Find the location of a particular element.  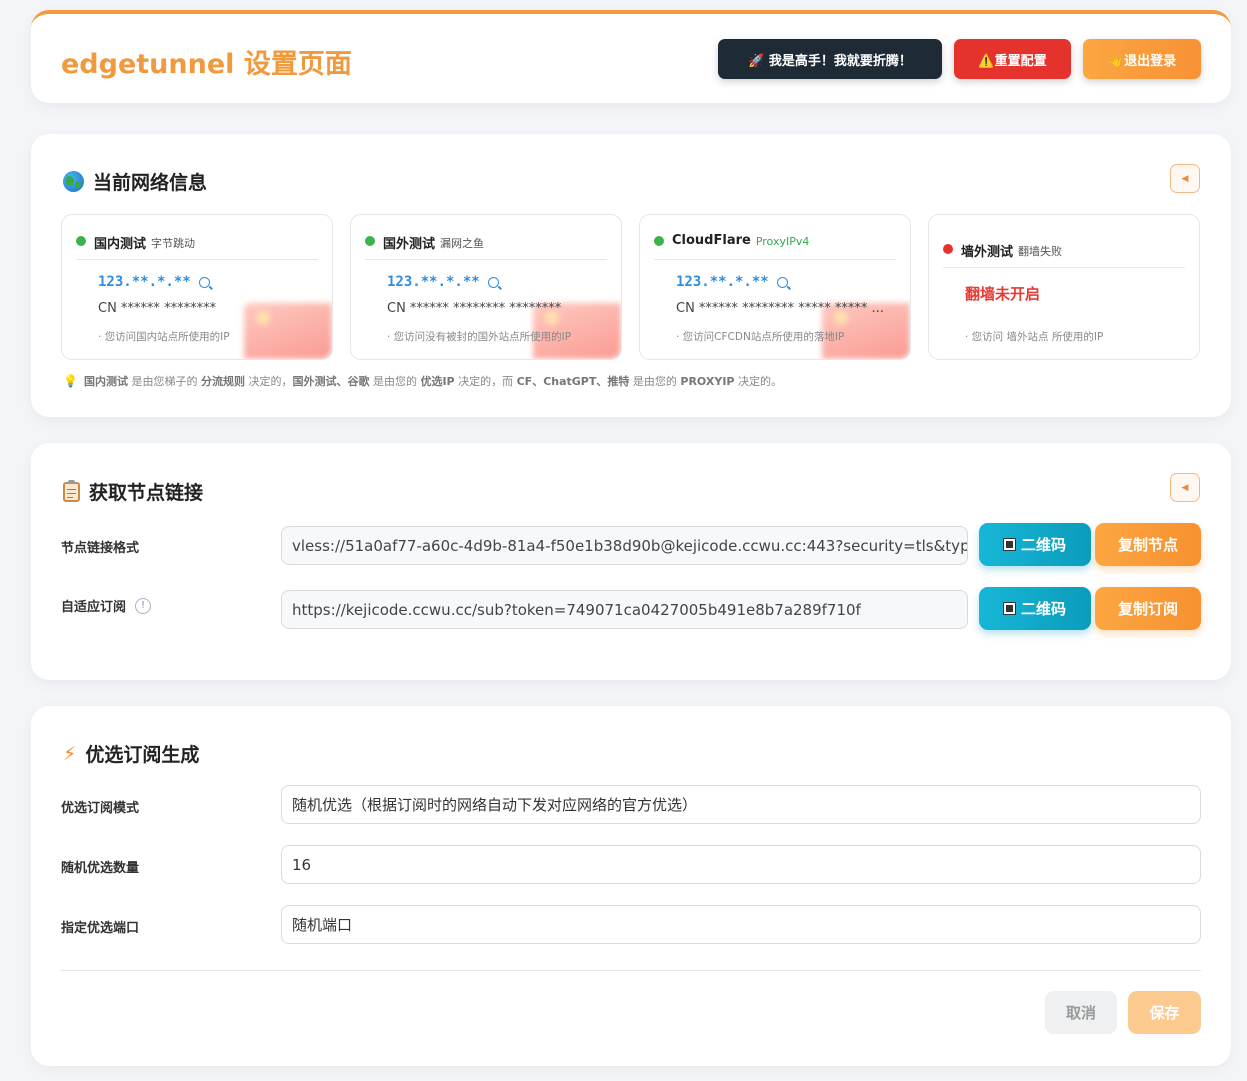

network-section-header: 当前网络信息 is located at coordinates (135, 181).